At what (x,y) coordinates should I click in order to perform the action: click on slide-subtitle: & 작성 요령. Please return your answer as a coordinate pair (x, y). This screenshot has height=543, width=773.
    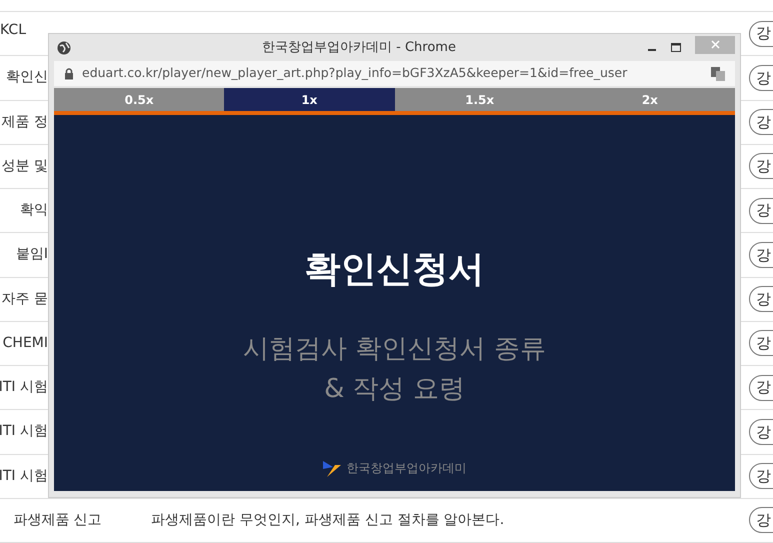
    Looking at the image, I should click on (394, 389).